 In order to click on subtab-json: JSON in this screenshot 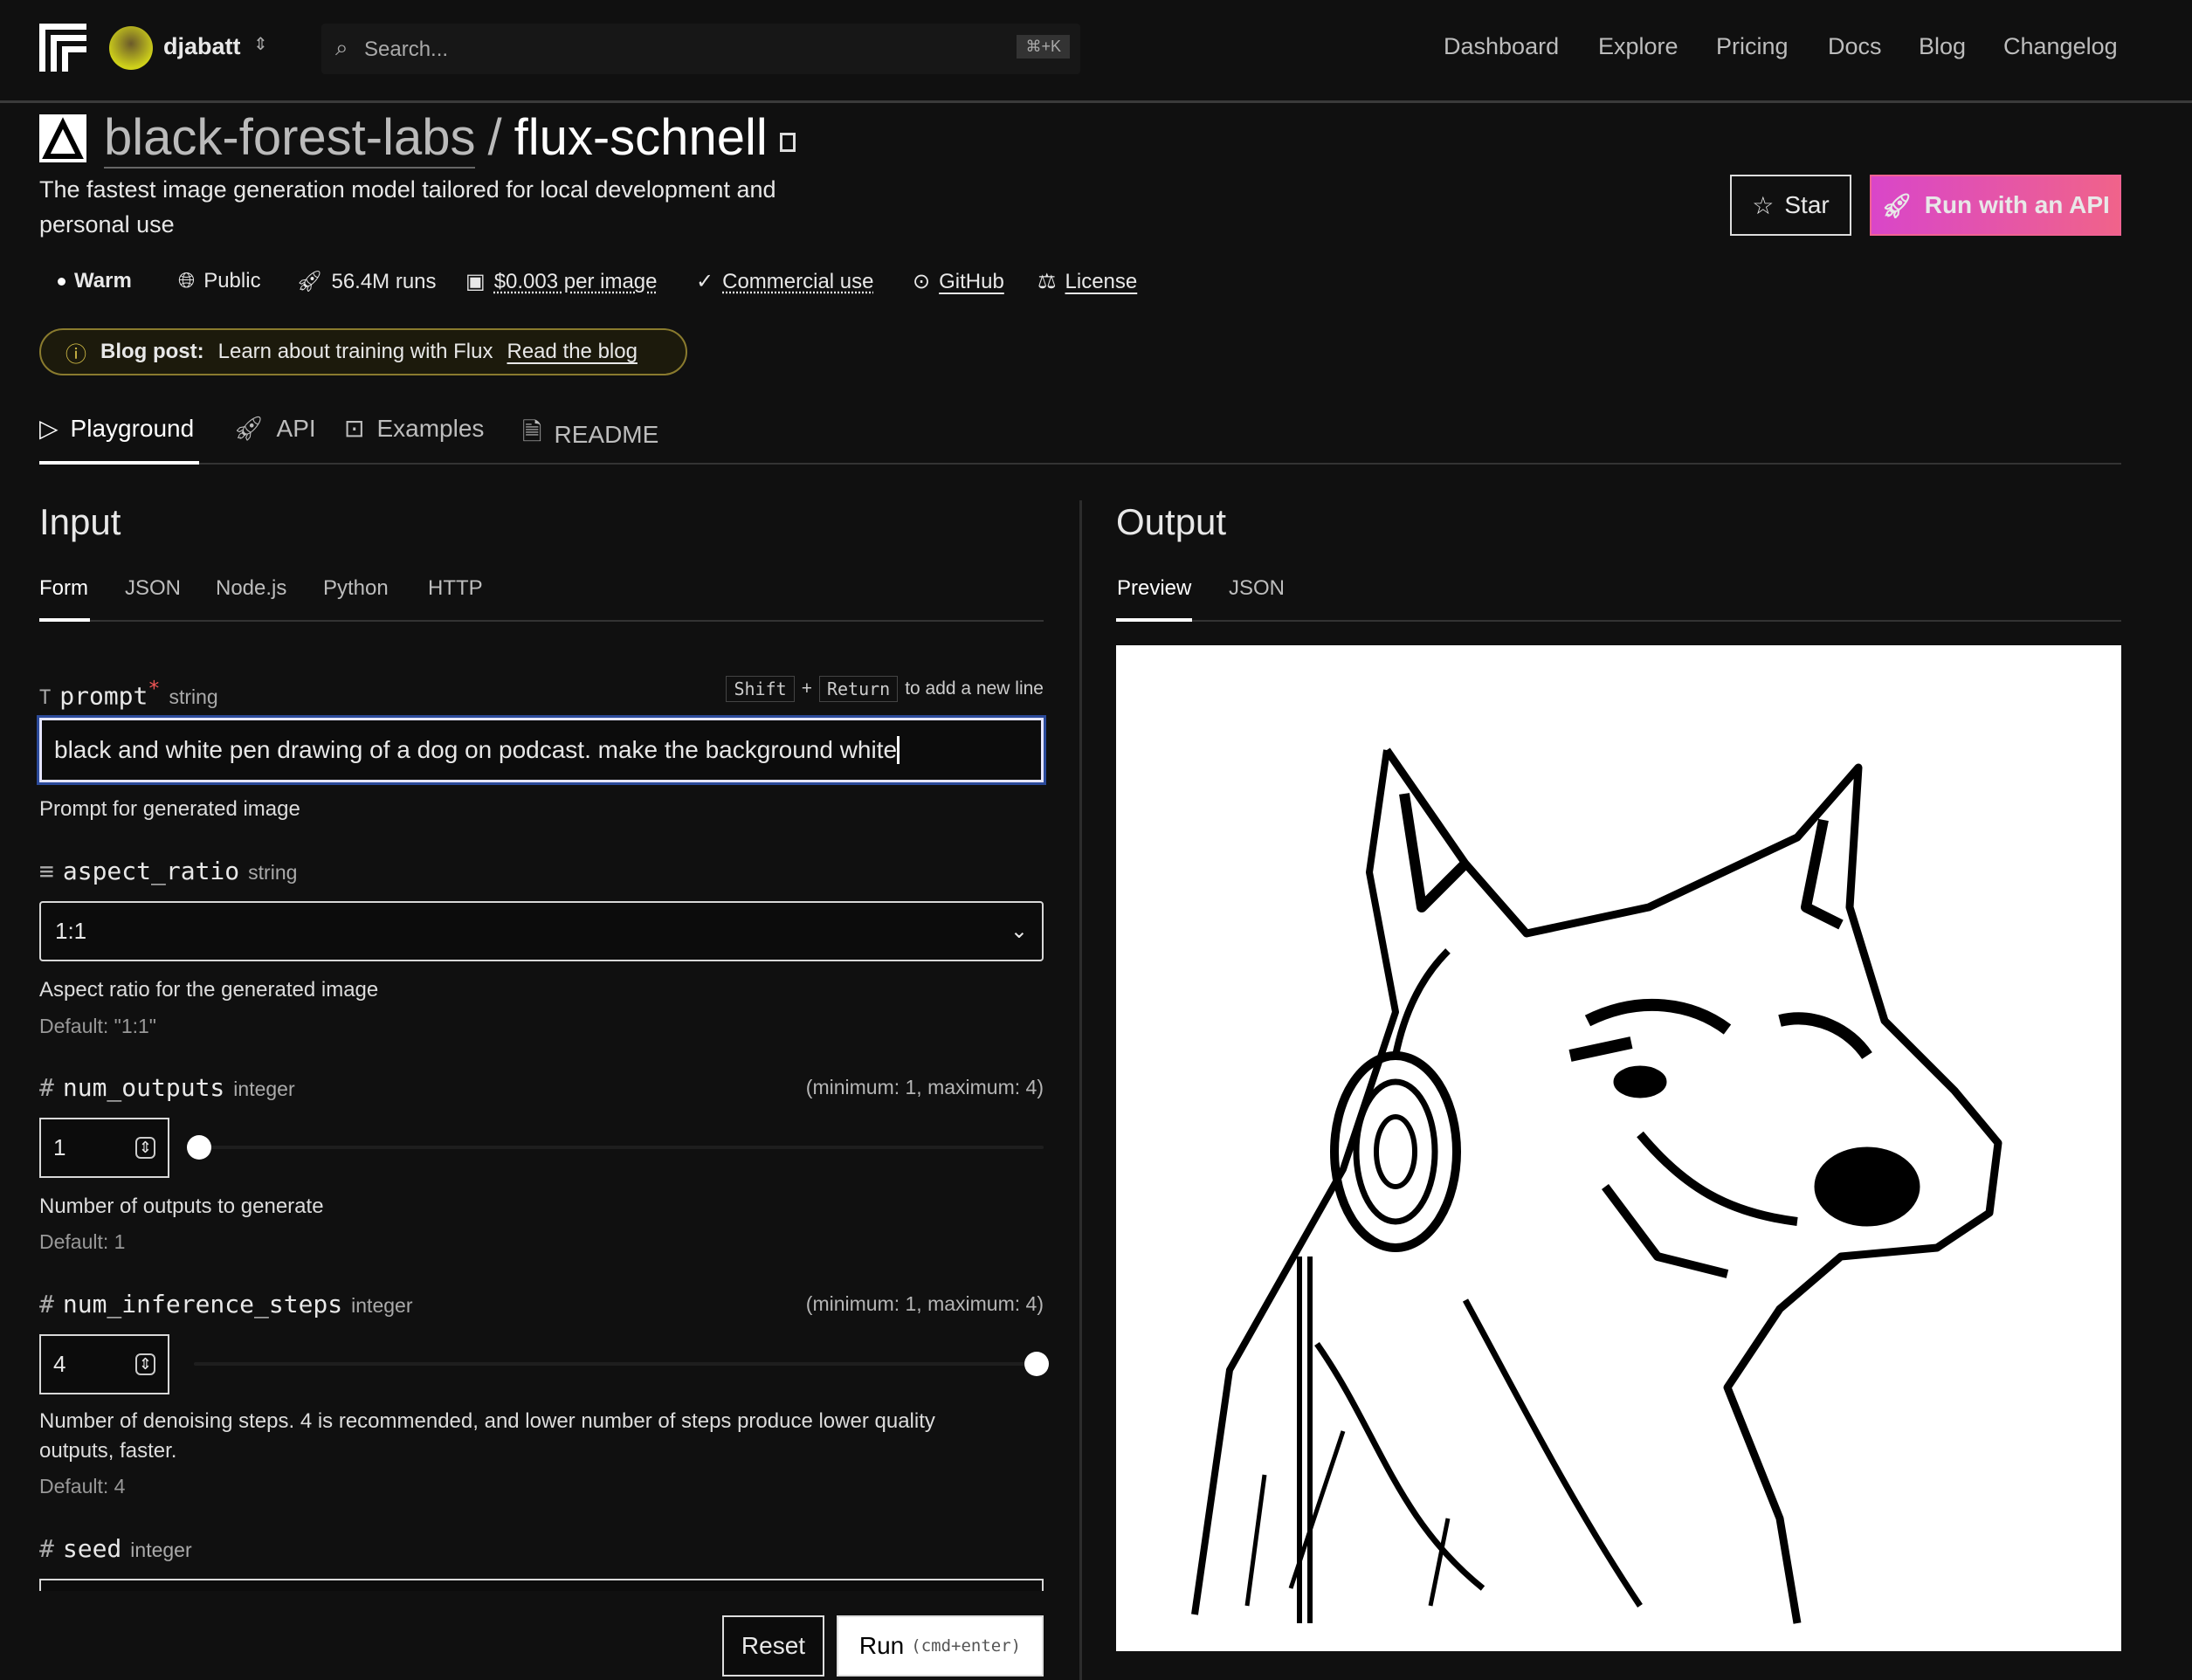, I will do `click(153, 588)`.